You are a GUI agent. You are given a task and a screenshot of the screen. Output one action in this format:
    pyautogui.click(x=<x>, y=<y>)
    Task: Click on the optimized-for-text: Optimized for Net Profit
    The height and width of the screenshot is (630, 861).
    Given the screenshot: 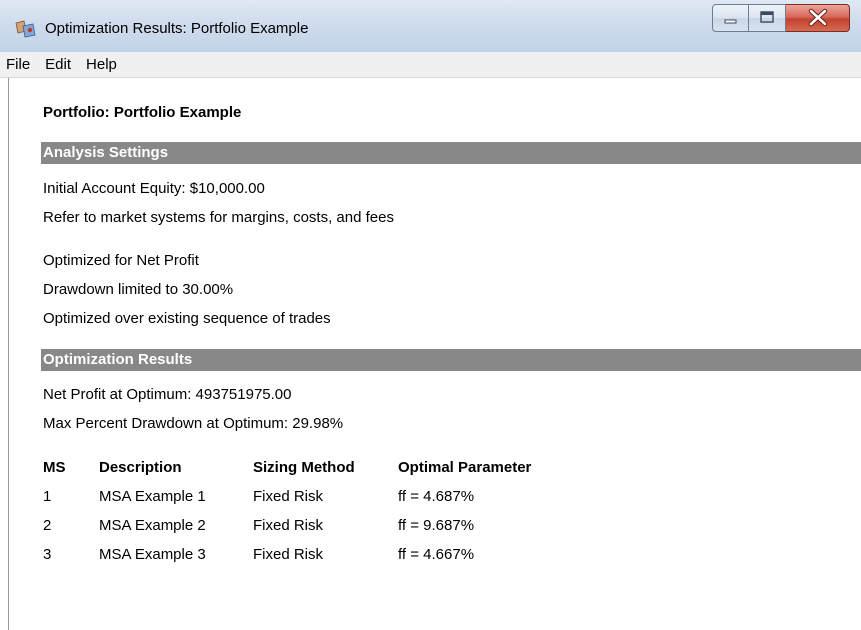 What is the action you would take?
    pyautogui.click(x=121, y=260)
    